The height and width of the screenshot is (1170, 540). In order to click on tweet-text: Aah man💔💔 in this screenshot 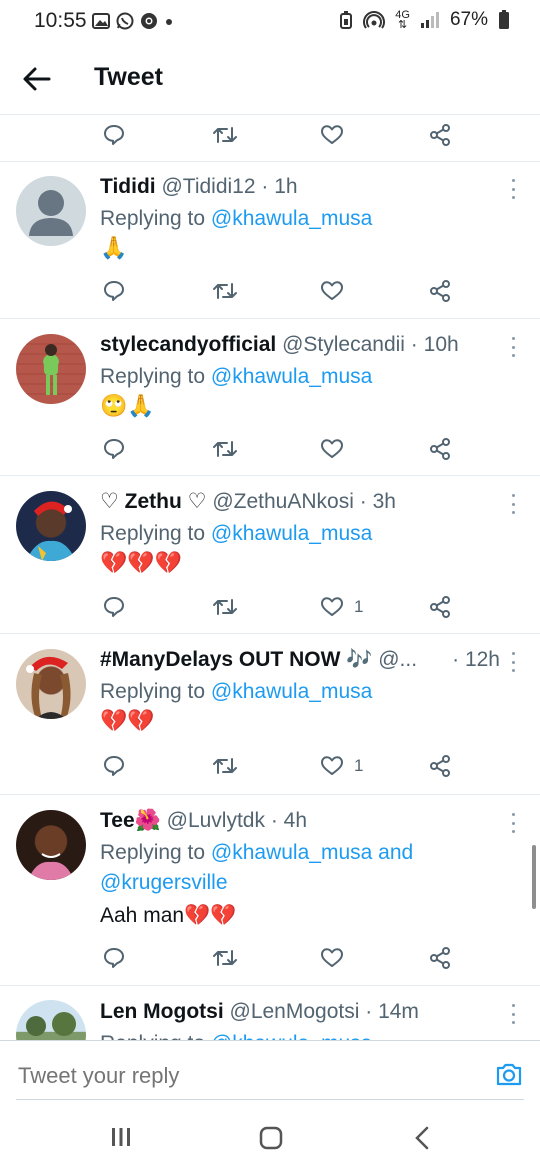, I will do `click(168, 915)`.